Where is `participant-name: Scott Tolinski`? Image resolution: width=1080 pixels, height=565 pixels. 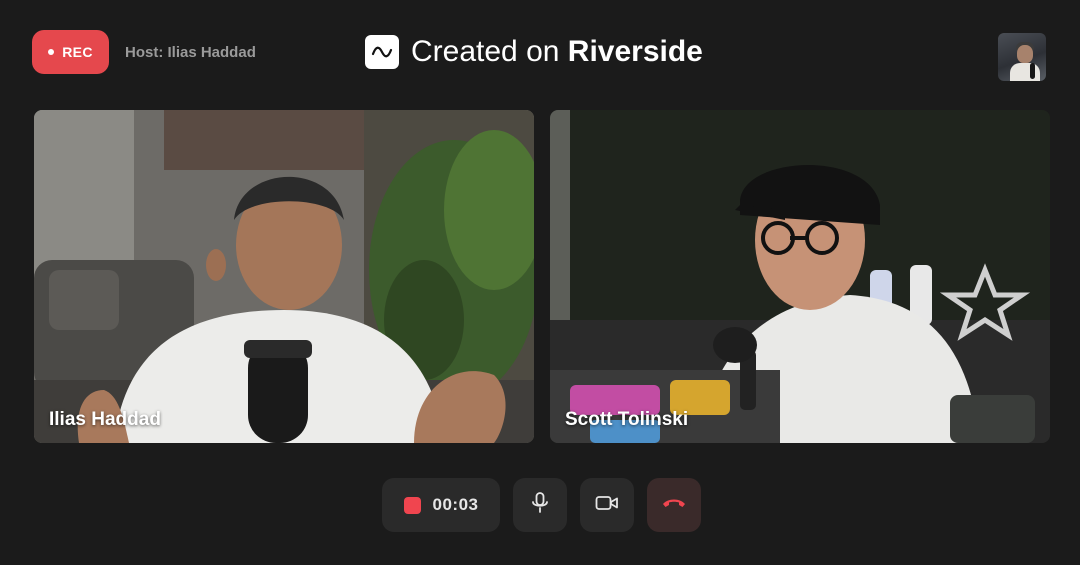
participant-name: Scott Tolinski is located at coordinates (627, 419).